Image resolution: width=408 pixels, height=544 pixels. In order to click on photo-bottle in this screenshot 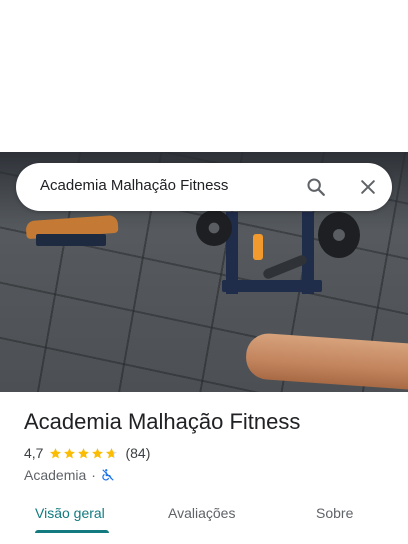, I will do `click(258, 247)`.